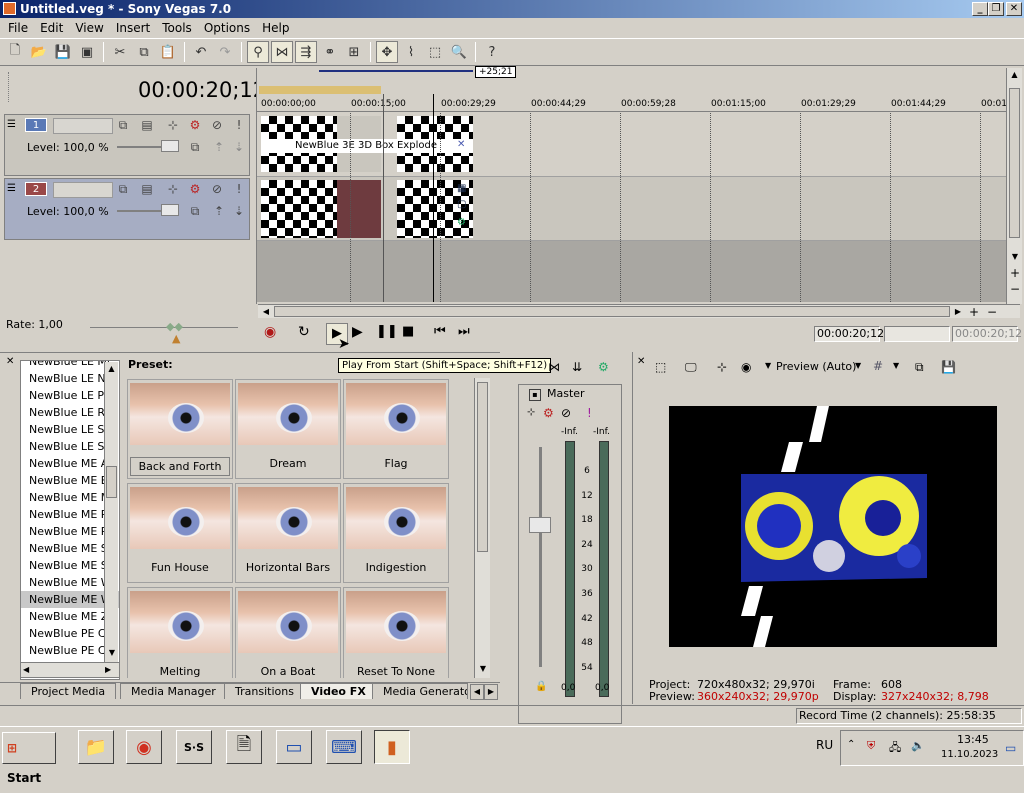  Describe the element at coordinates (541, 686) in the screenshot. I see `fader-lock-icon: 🔒` at that location.